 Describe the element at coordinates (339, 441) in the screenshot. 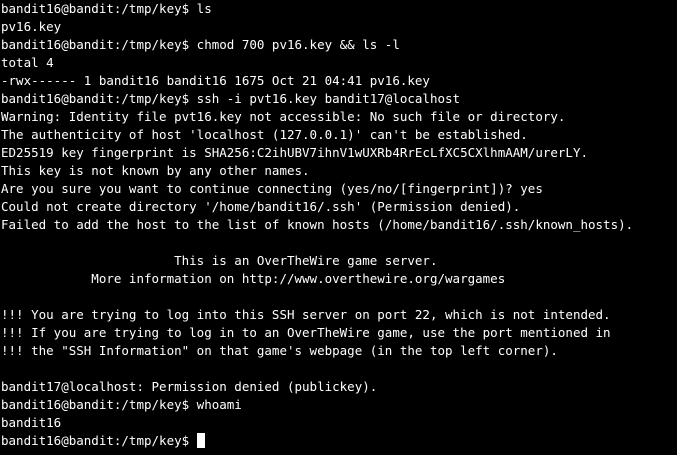

I see `prompt-line: bandit16@bandit:/tmp/key$` at that location.